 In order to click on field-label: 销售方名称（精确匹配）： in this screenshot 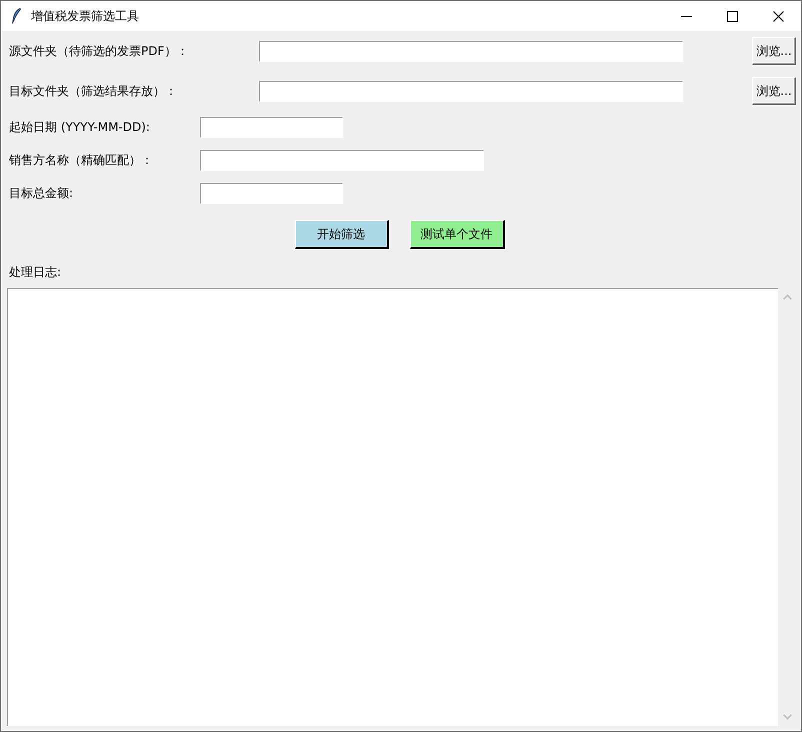, I will do `click(81, 160)`.